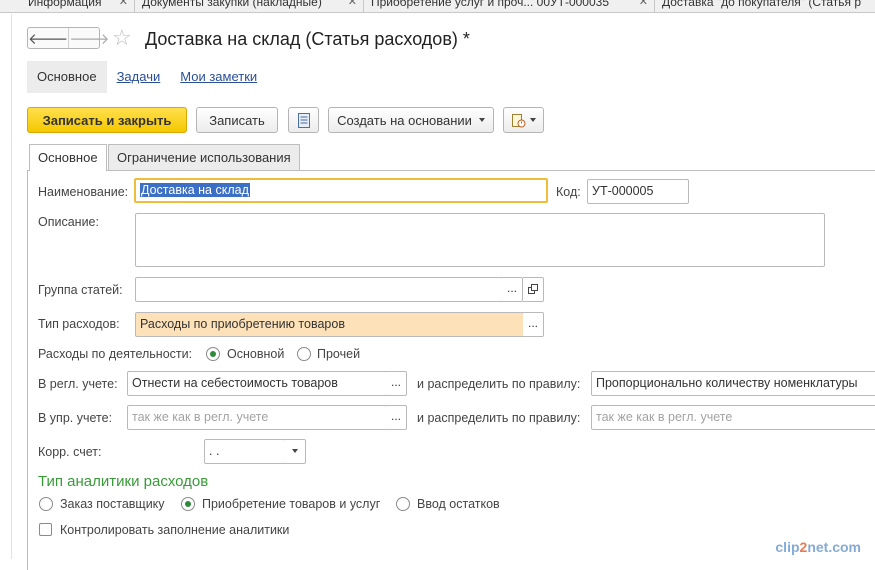 Image resolution: width=875 pixels, height=570 pixels. What do you see at coordinates (123, 481) in the screenshot?
I see `analytics-title: Тип аналитики расходов` at bounding box center [123, 481].